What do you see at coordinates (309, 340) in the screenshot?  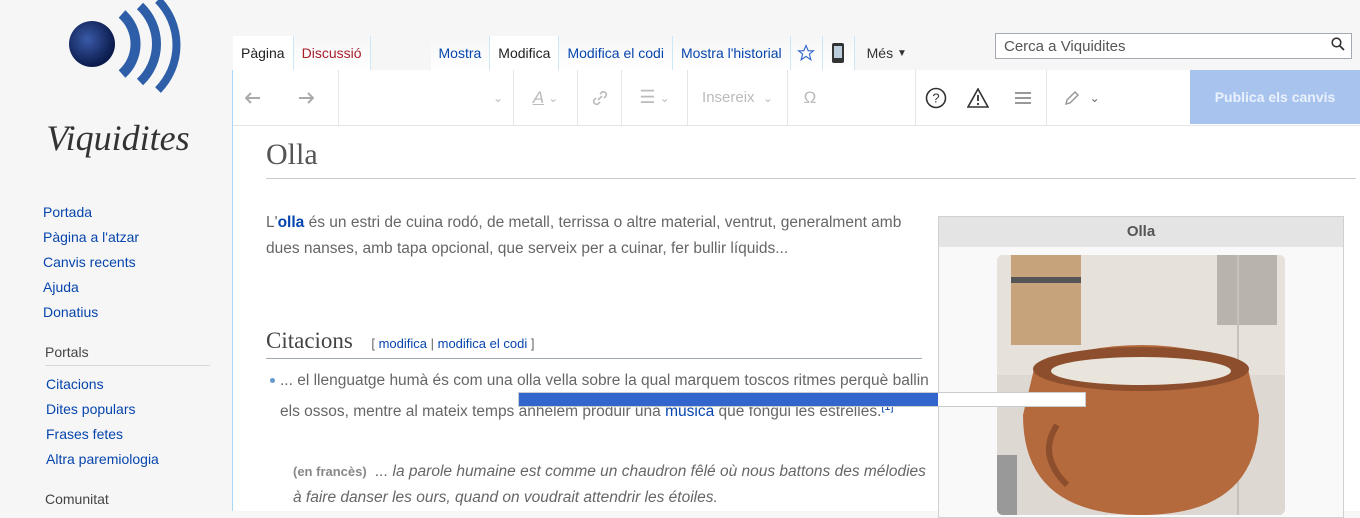 I see `section-title: Citacions` at bounding box center [309, 340].